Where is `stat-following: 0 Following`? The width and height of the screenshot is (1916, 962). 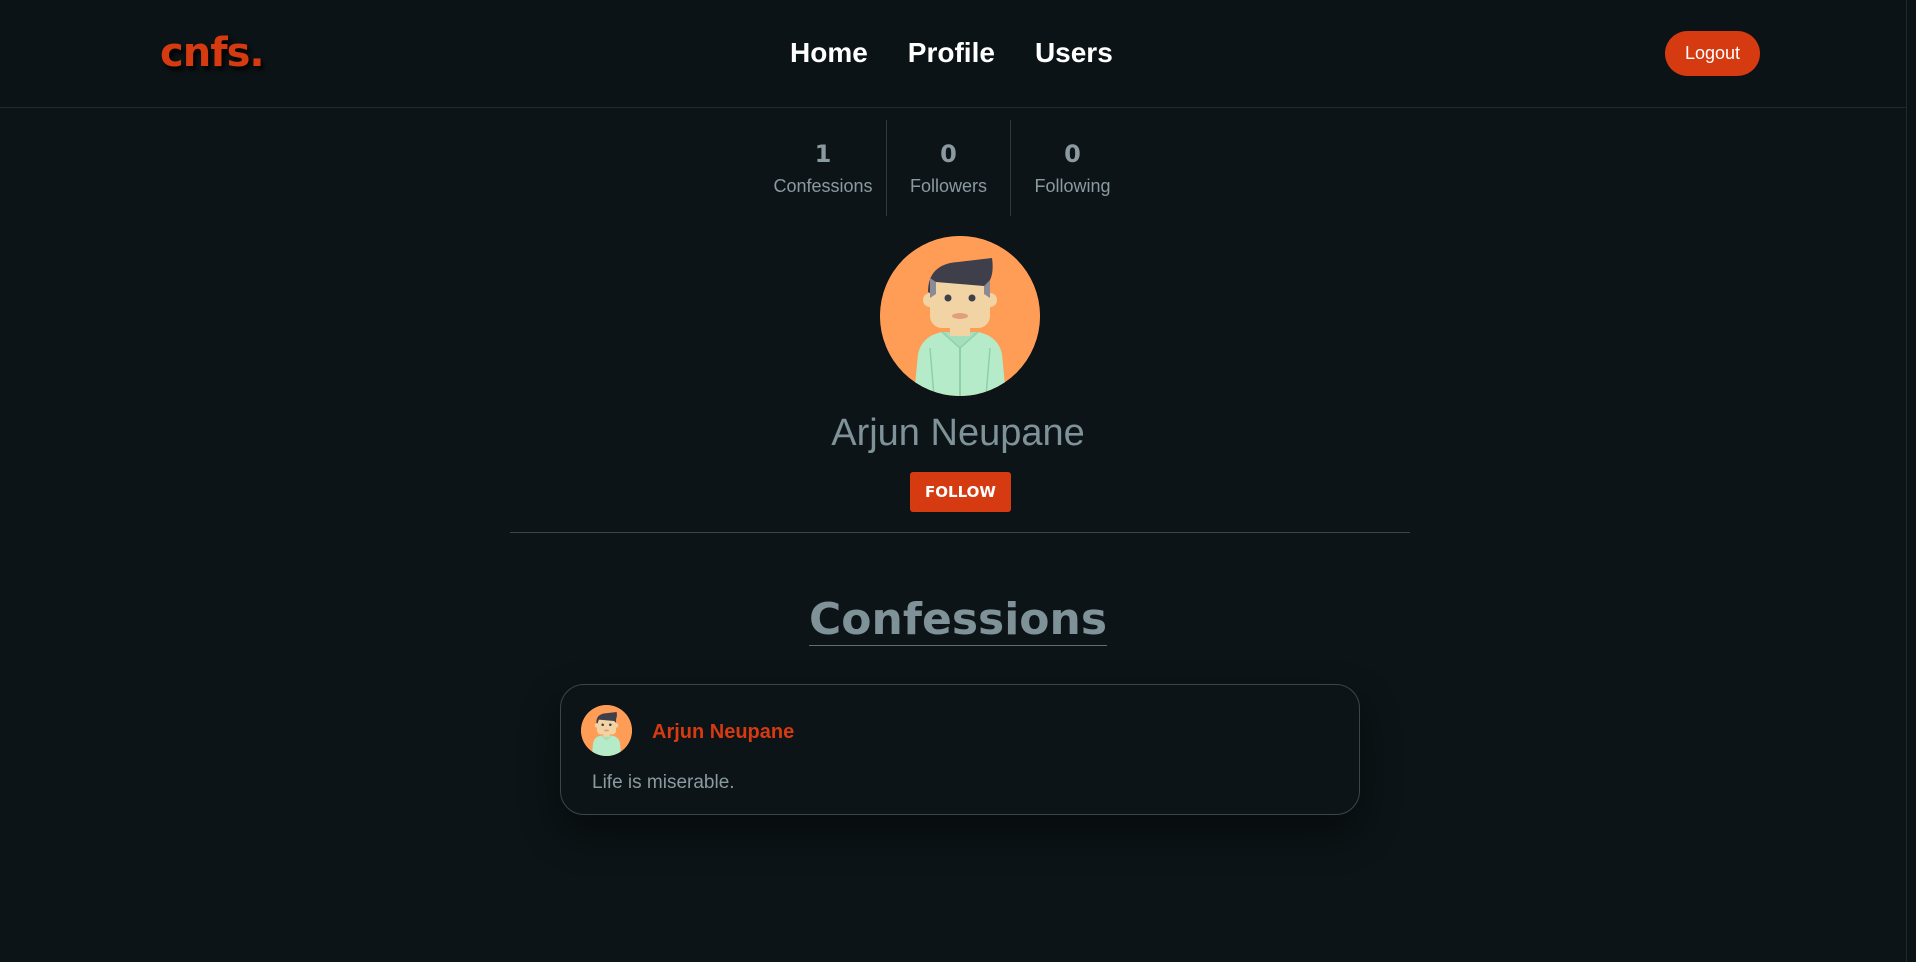 stat-following: 0 Following is located at coordinates (1072, 168).